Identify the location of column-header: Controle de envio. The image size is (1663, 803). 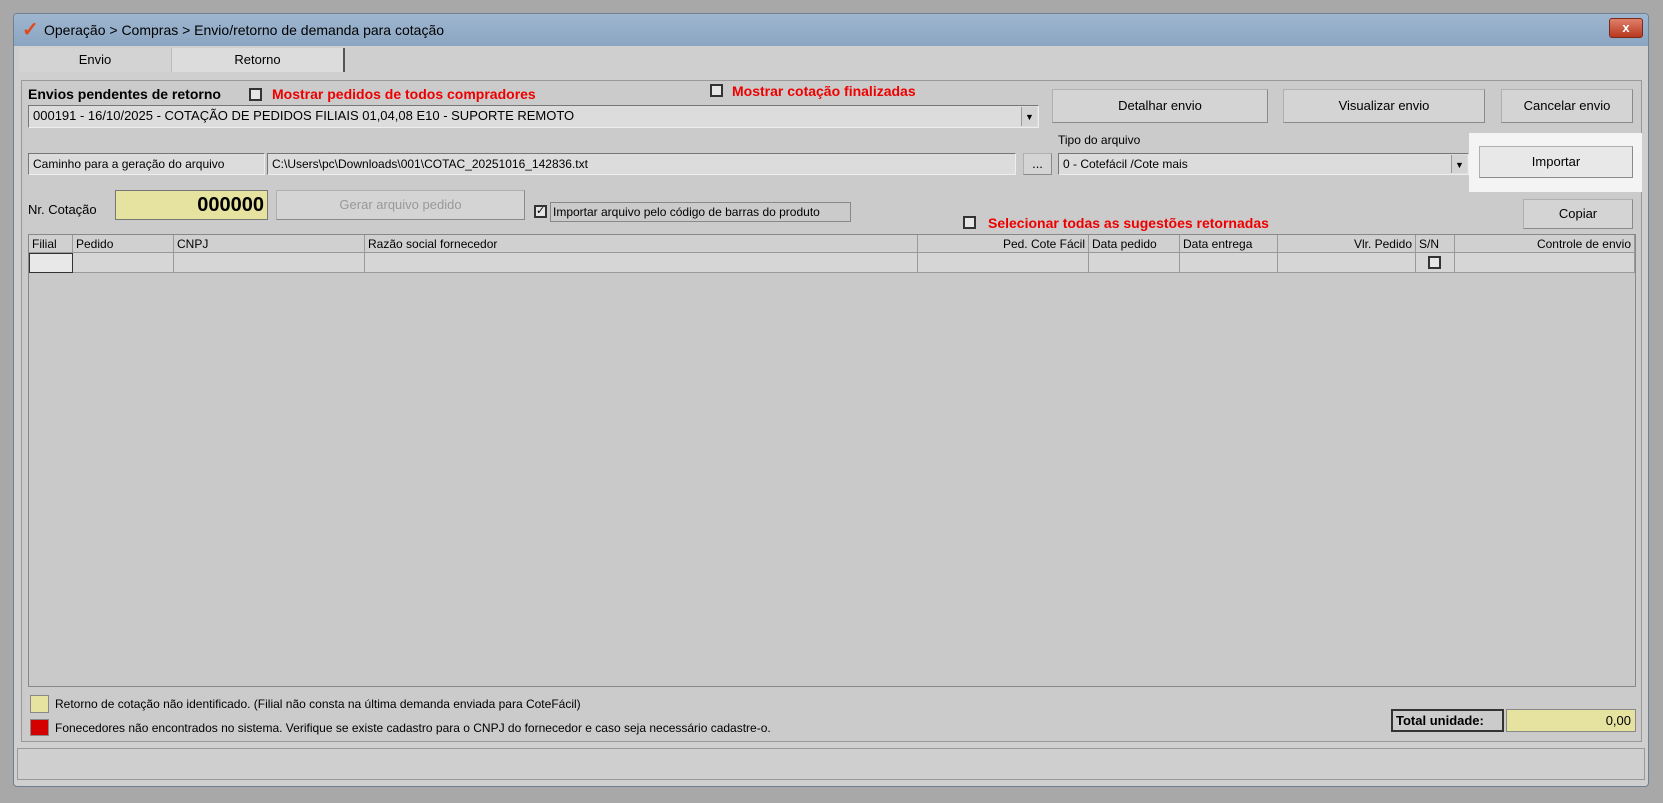
(1545, 244).